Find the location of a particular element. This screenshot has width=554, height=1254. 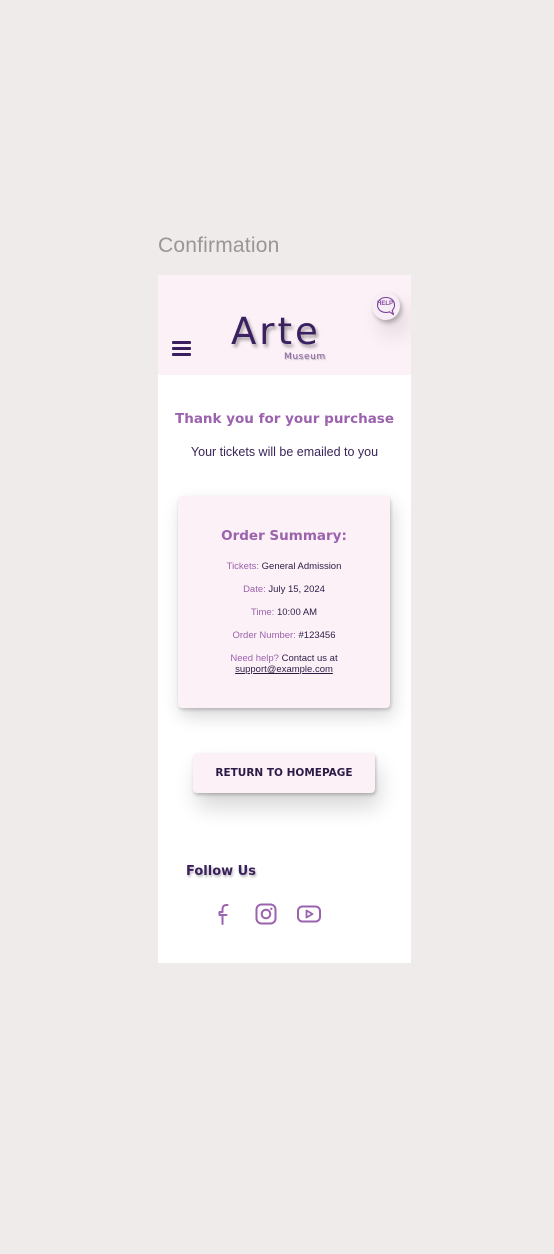

tickets-value: General Admission is located at coordinates (301, 566).